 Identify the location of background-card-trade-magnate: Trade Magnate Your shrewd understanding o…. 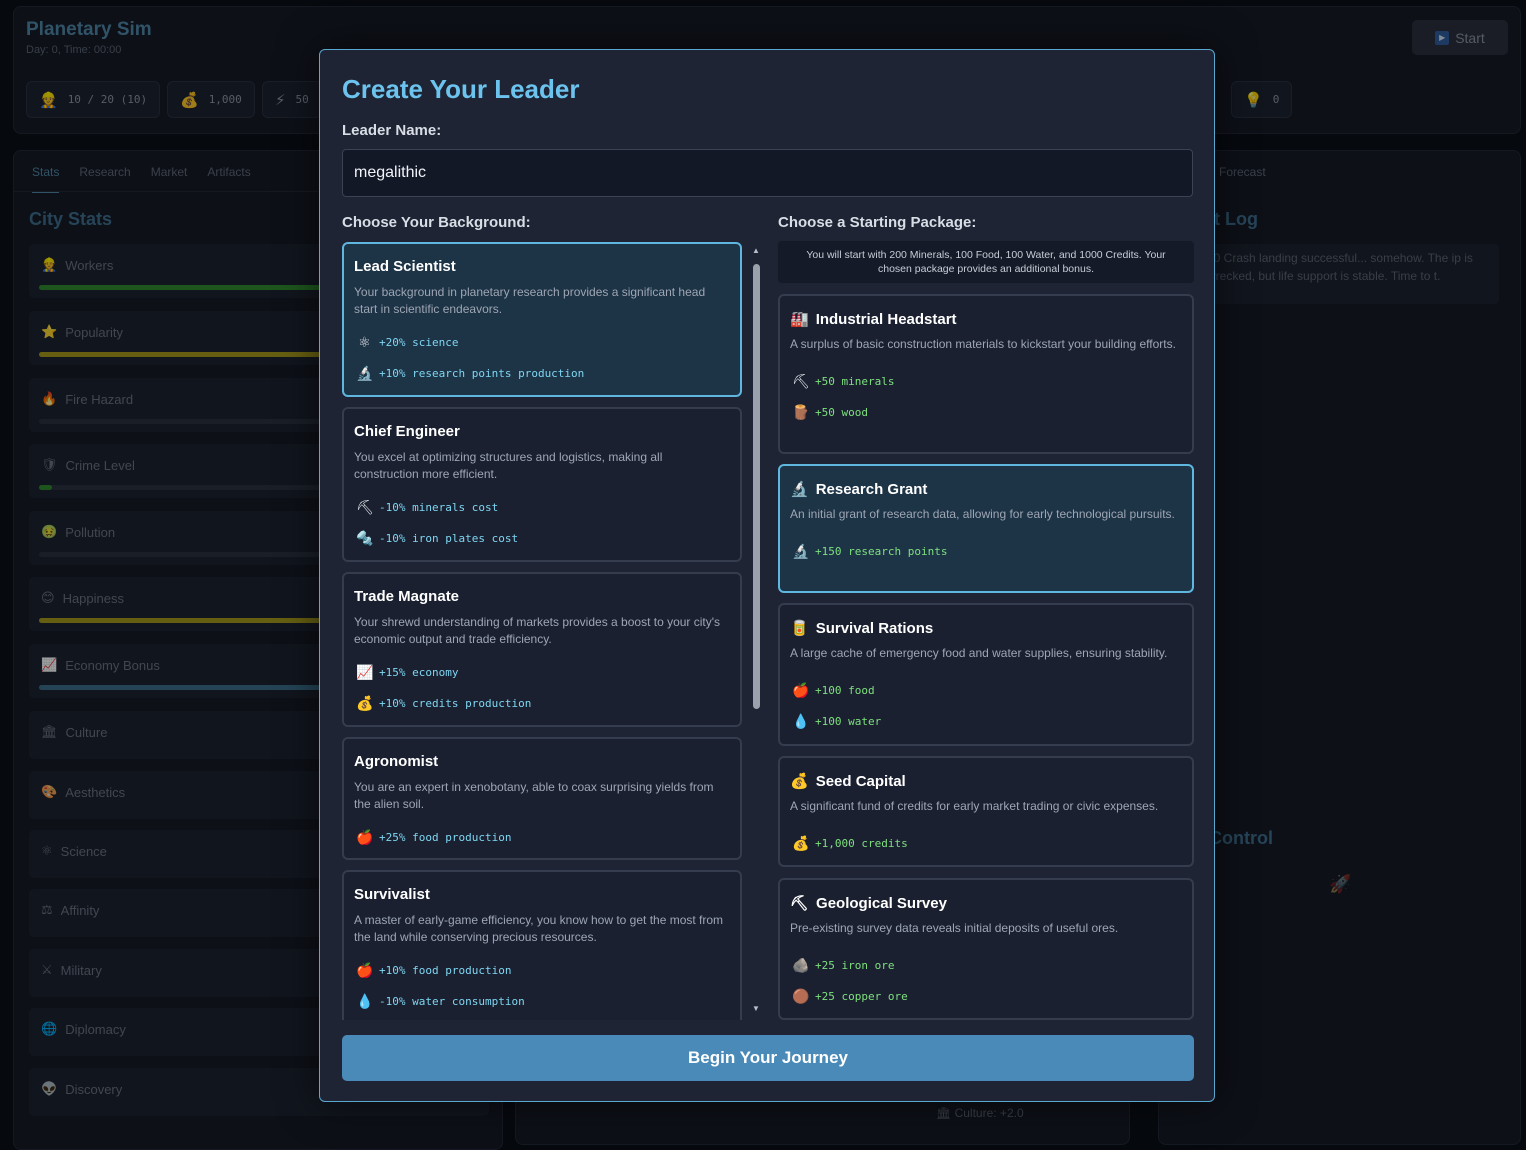
(542, 649).